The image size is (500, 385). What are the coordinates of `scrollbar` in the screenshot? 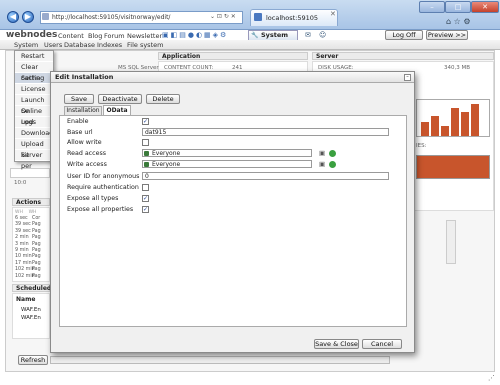 It's located at (451, 242).